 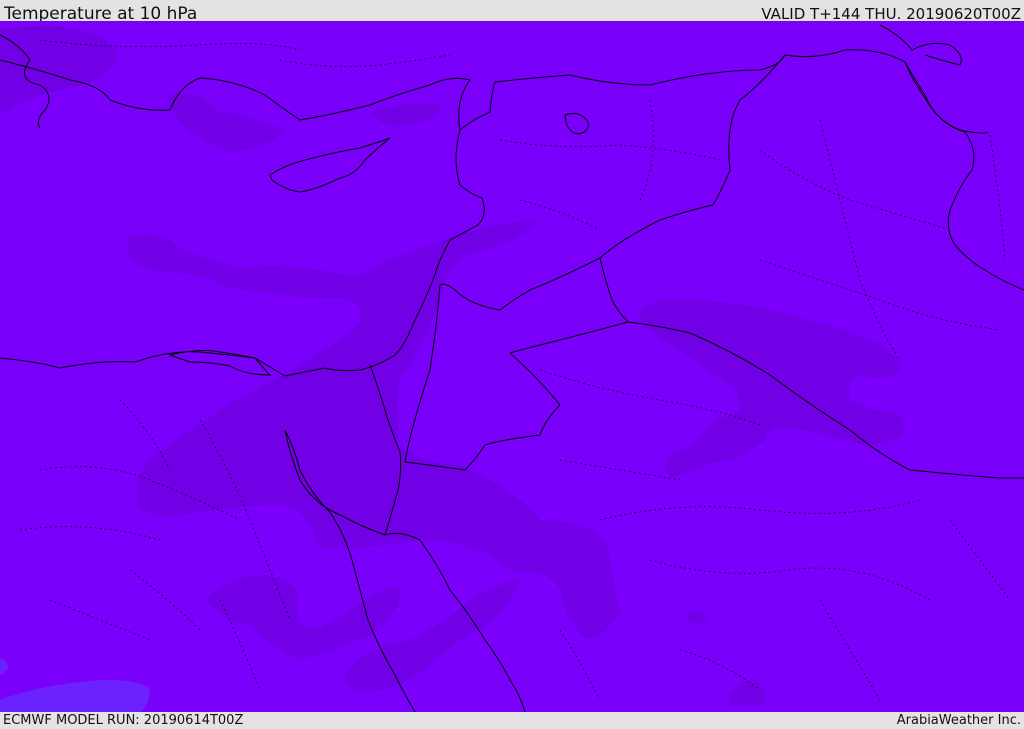 What do you see at coordinates (920, 45) in the screenshot?
I see `coastline-caspian` at bounding box center [920, 45].